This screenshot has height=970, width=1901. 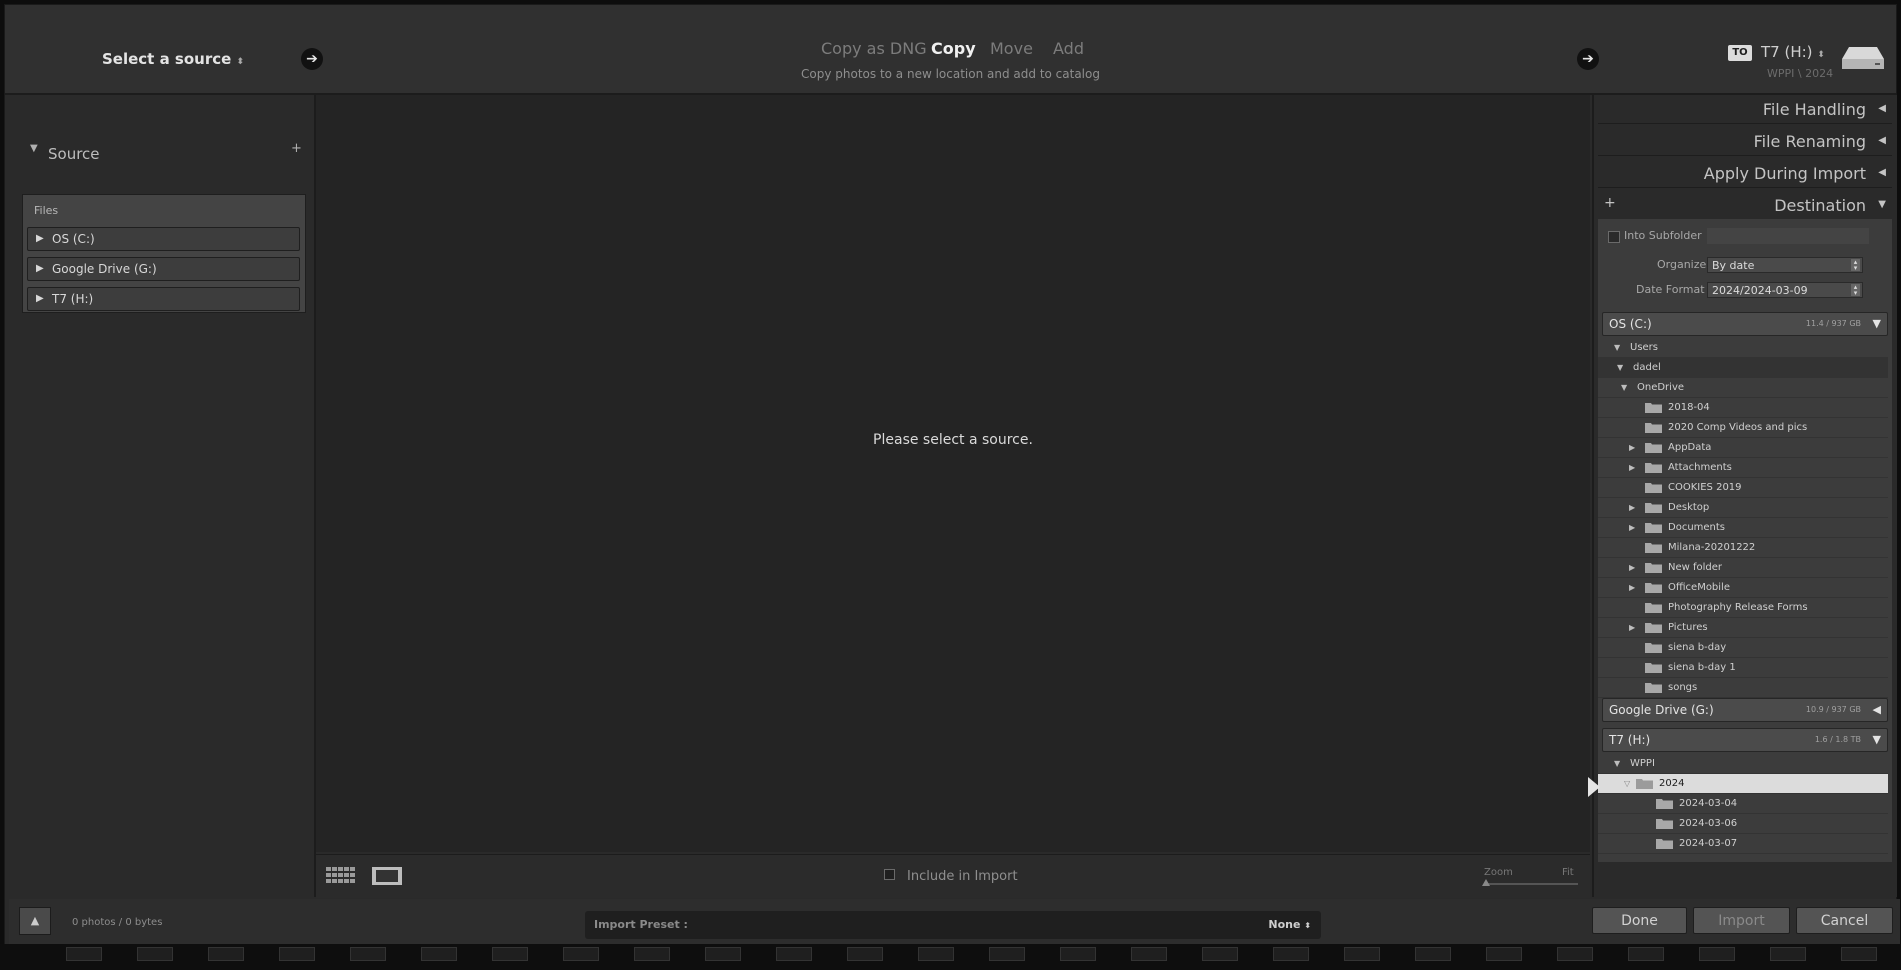 What do you see at coordinates (1498, 872) in the screenshot?
I see `zoom-label: Zoom` at bounding box center [1498, 872].